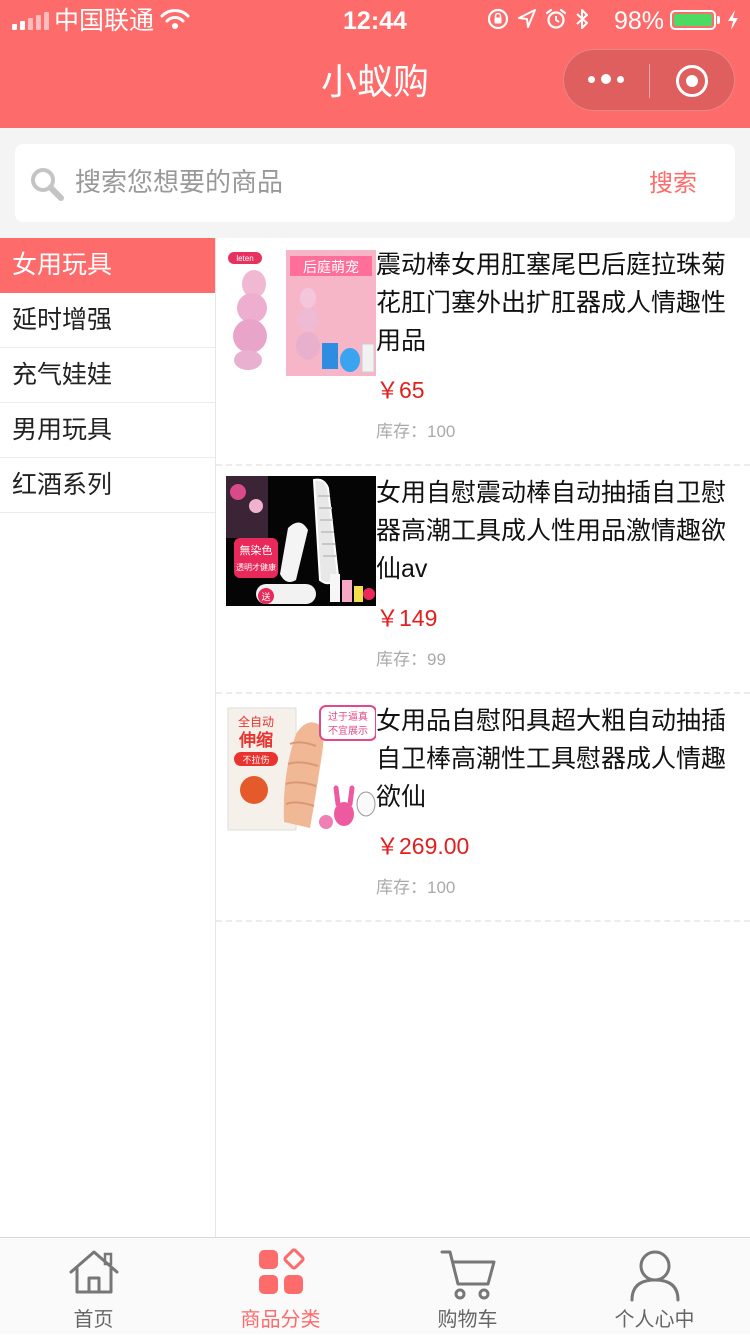 The height and width of the screenshot is (1335, 750). What do you see at coordinates (407, 618) in the screenshot?
I see `product-price: ￥149` at bounding box center [407, 618].